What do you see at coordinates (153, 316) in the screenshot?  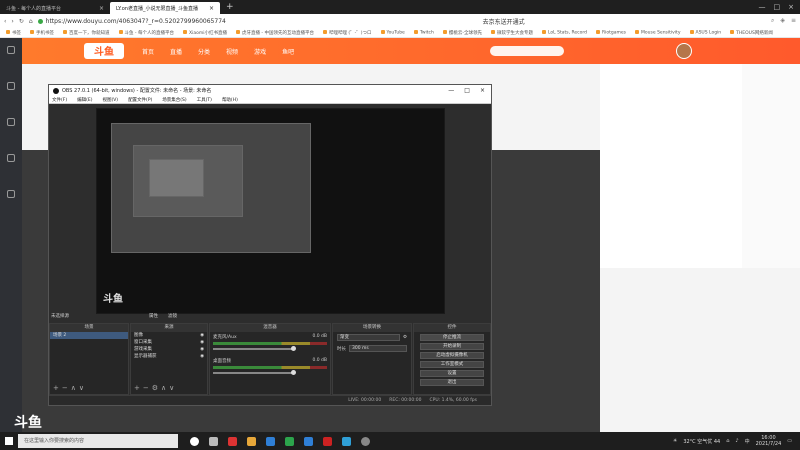 I see `properties-button: 属性` at bounding box center [153, 316].